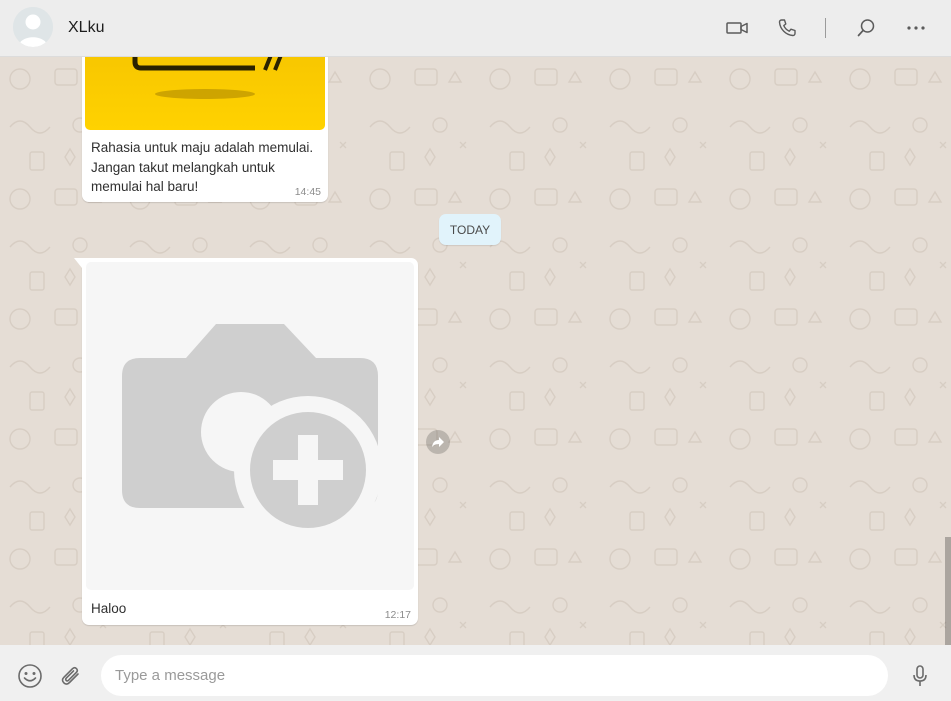 This screenshot has width=951, height=701. I want to click on attach-icon, so click(70, 675).